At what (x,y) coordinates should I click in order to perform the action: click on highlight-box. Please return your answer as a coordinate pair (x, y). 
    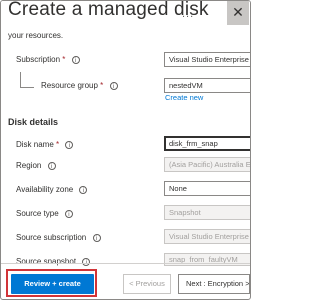
    Looking at the image, I should click on (51, 283).